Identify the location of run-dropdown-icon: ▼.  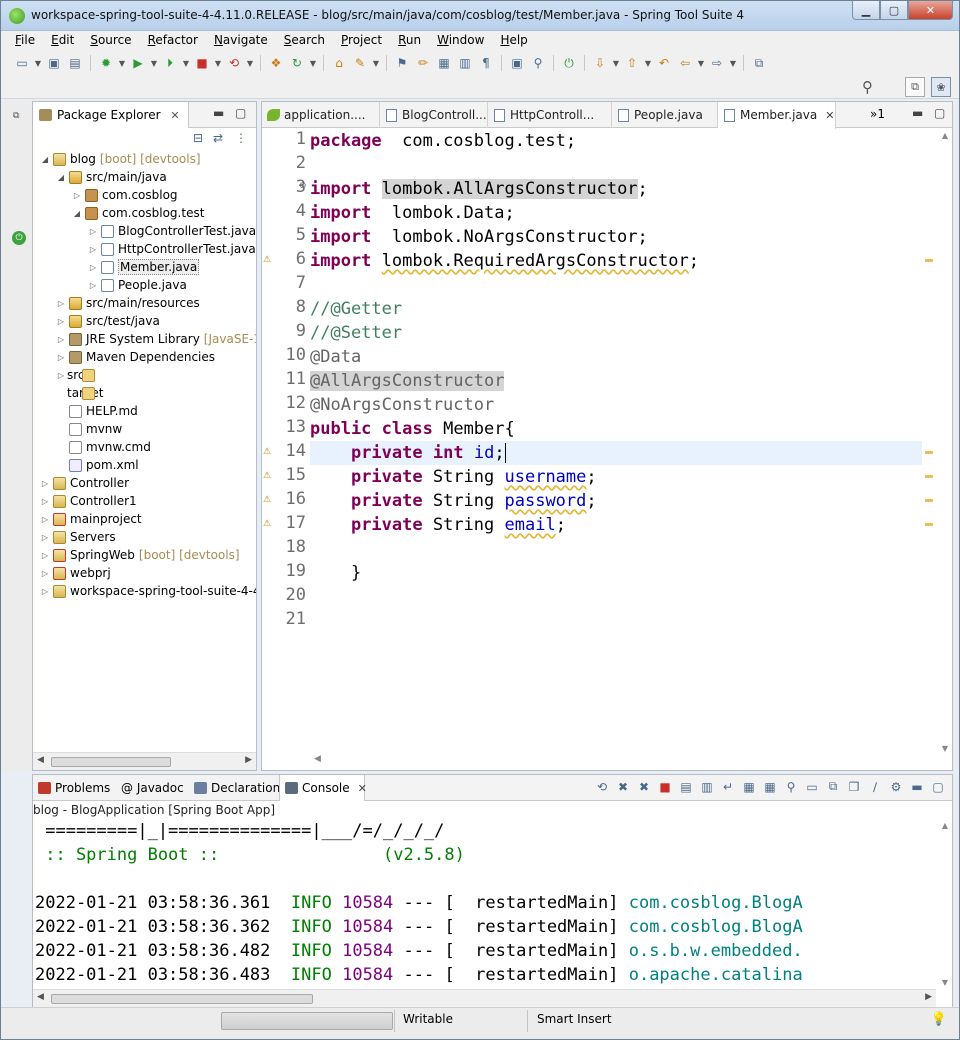
(154, 63).